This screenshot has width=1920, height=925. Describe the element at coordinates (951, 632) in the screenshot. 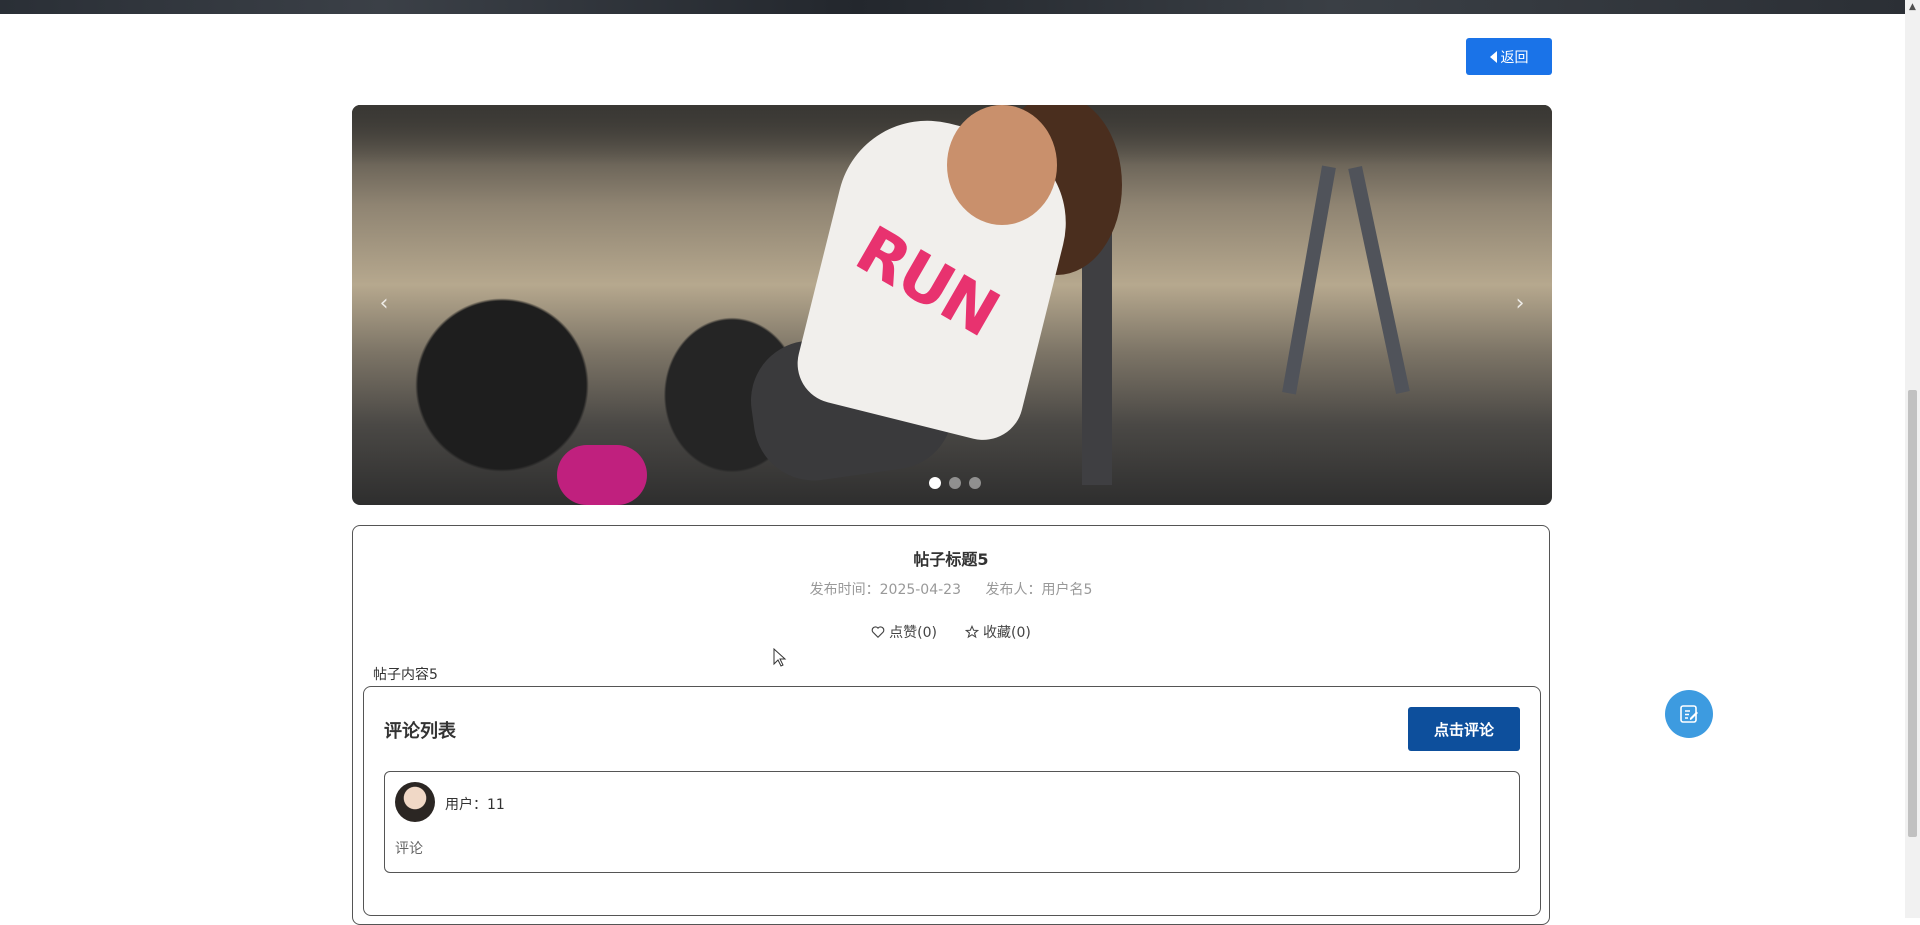

I see `post-actions: 点赞(0) 收藏(0)` at that location.